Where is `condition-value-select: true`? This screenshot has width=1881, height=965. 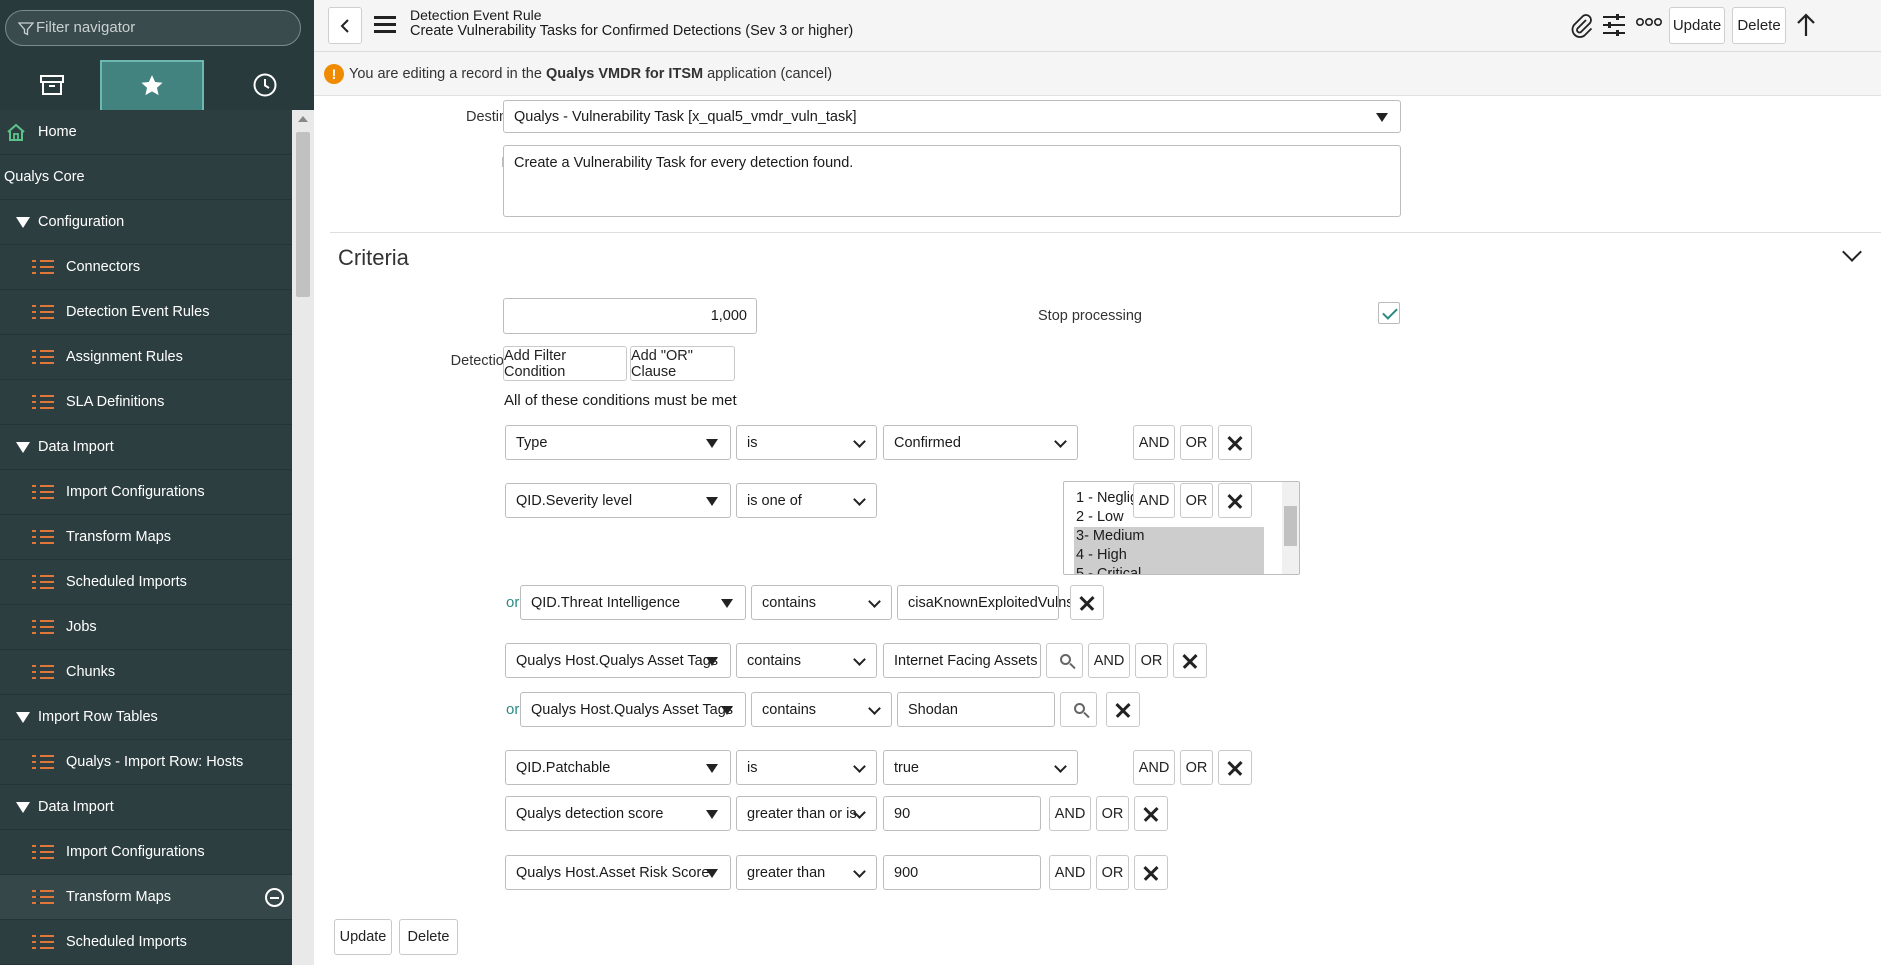
condition-value-select: true is located at coordinates (980, 767).